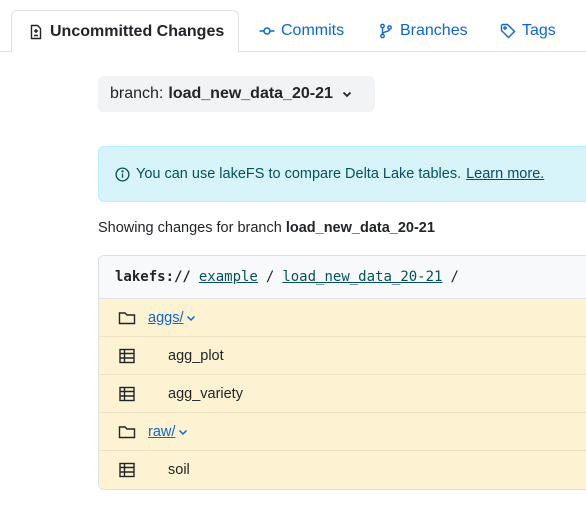 The height and width of the screenshot is (511, 586). Describe the element at coordinates (505, 174) in the screenshot. I see `learn-more-link: Learn more.` at that location.